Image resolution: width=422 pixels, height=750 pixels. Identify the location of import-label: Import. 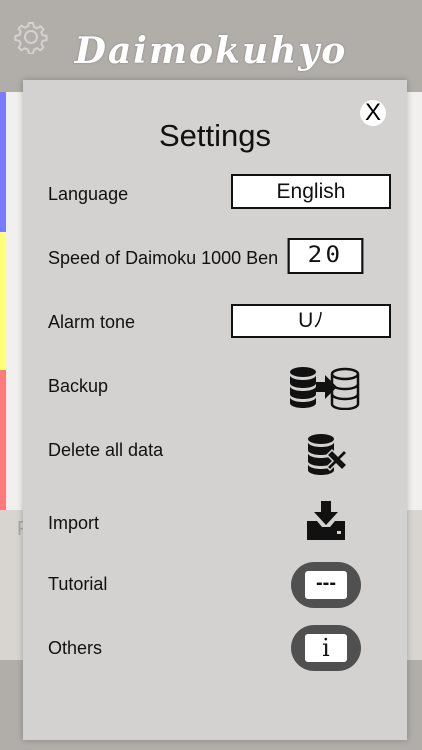
(74, 523).